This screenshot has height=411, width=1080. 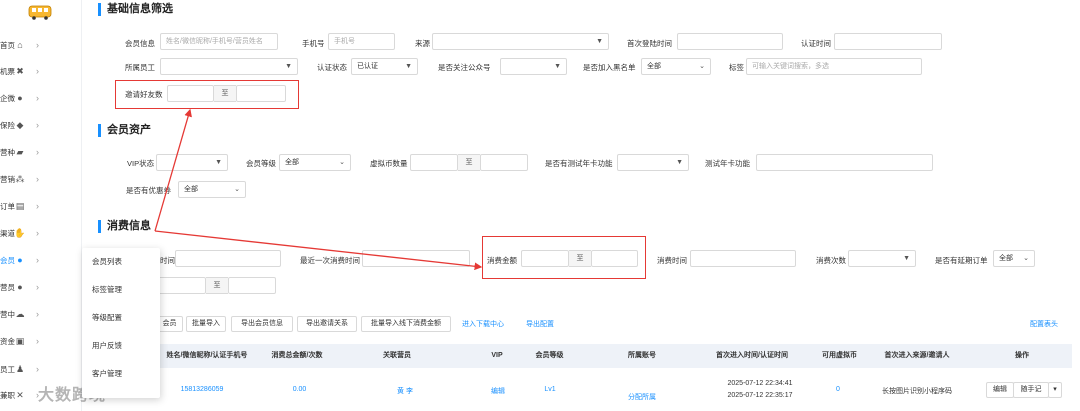 What do you see at coordinates (844, 162) in the screenshot?
I see `trial-func-input` at bounding box center [844, 162].